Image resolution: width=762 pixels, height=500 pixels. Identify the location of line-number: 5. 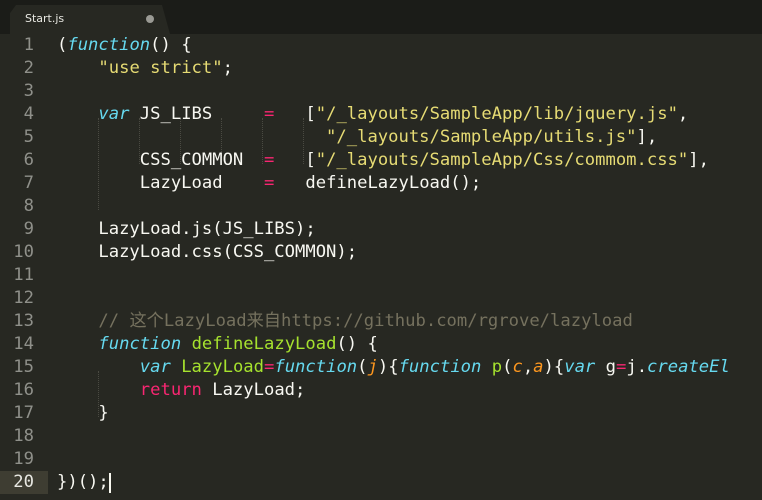
(28, 137).